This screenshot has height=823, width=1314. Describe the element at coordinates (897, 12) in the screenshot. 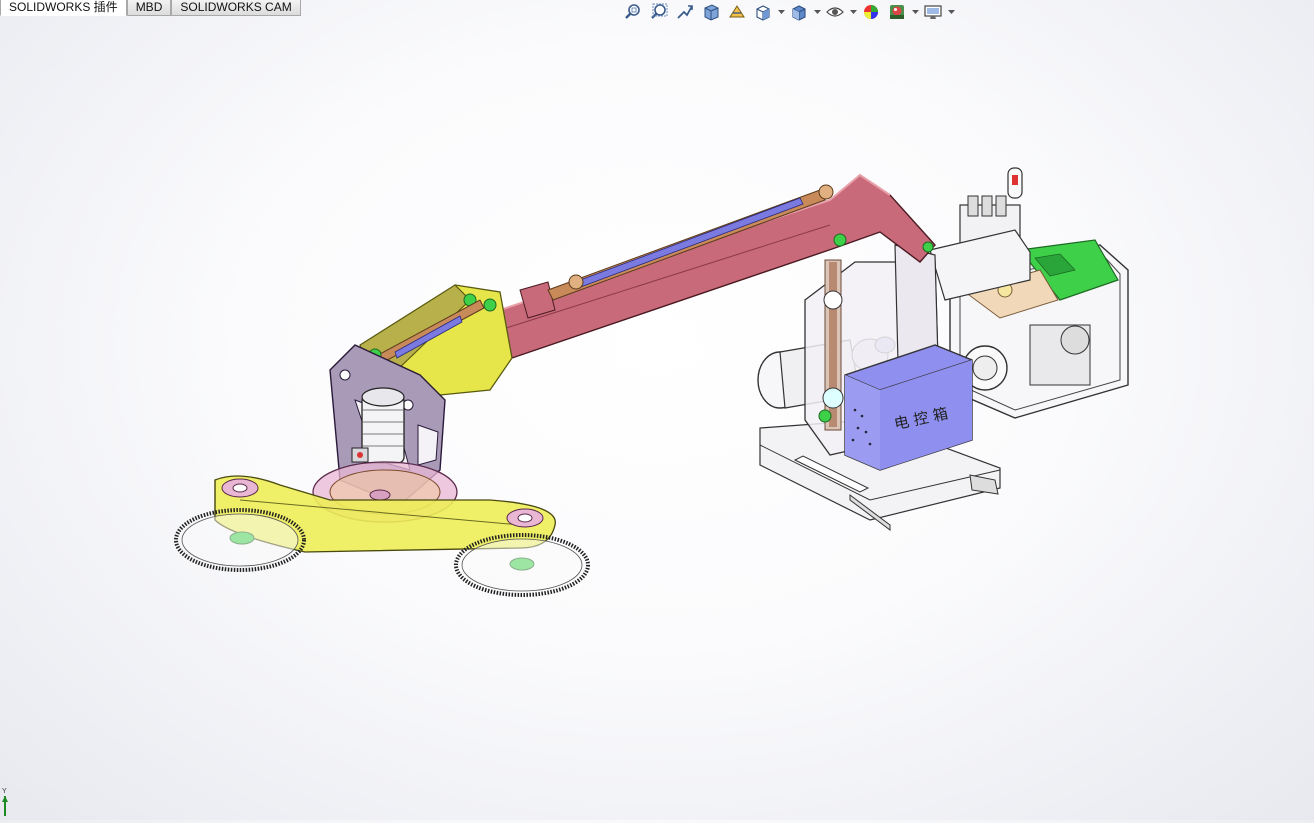

I see `apply-scene-icon` at that location.